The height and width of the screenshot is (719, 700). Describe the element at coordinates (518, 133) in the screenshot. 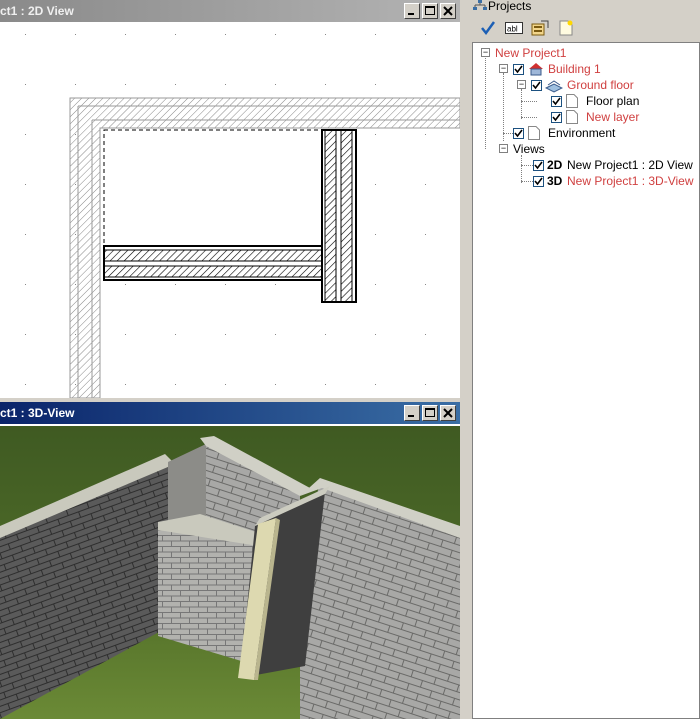

I see `environment-checkbox` at that location.